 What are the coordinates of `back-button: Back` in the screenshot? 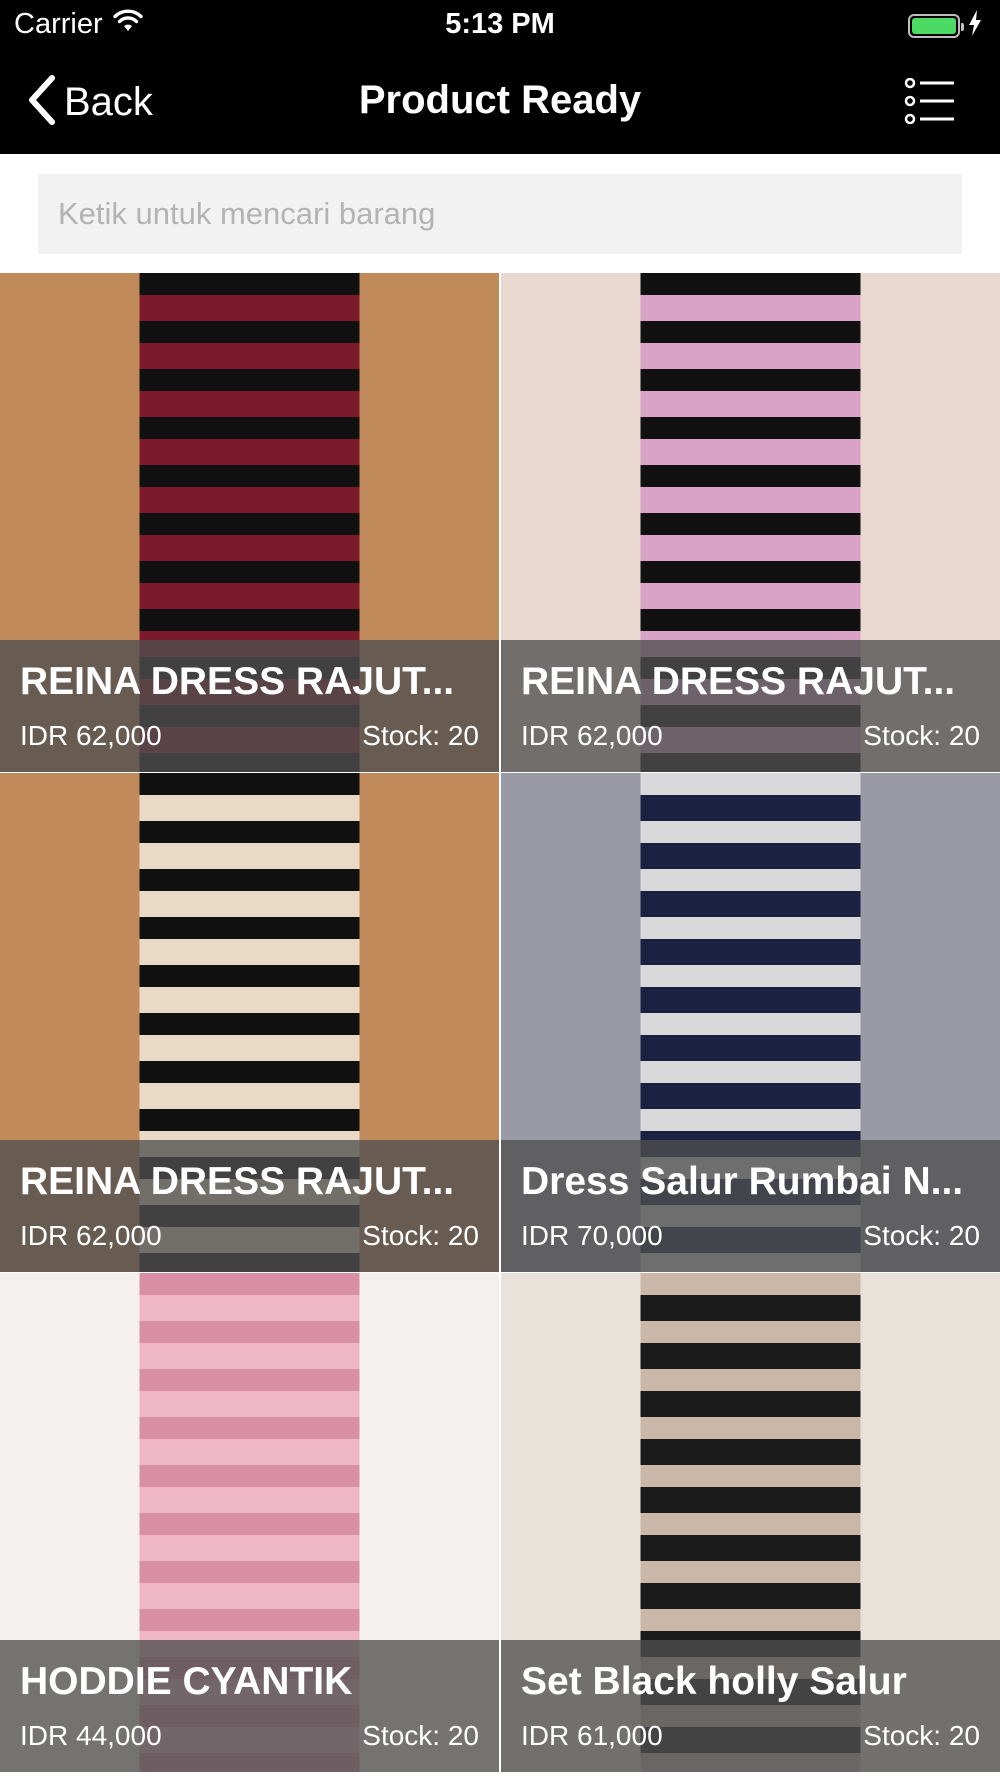 It's located at (89, 102).